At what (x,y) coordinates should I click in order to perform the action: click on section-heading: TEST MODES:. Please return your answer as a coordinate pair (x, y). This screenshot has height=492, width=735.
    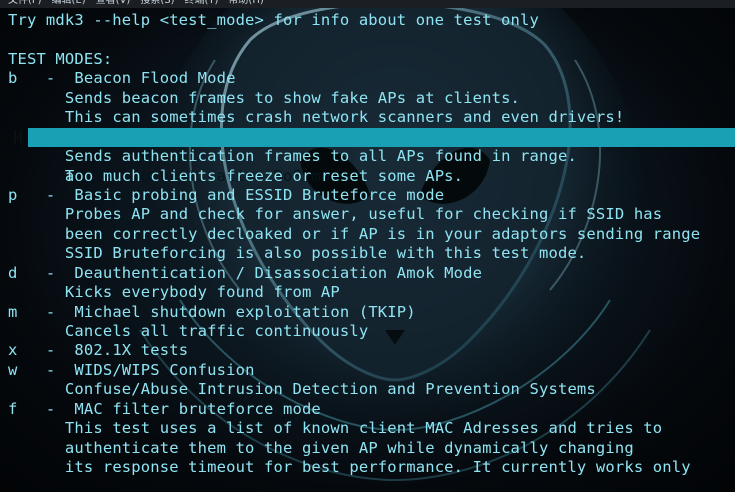
    Looking at the image, I should click on (60, 58).